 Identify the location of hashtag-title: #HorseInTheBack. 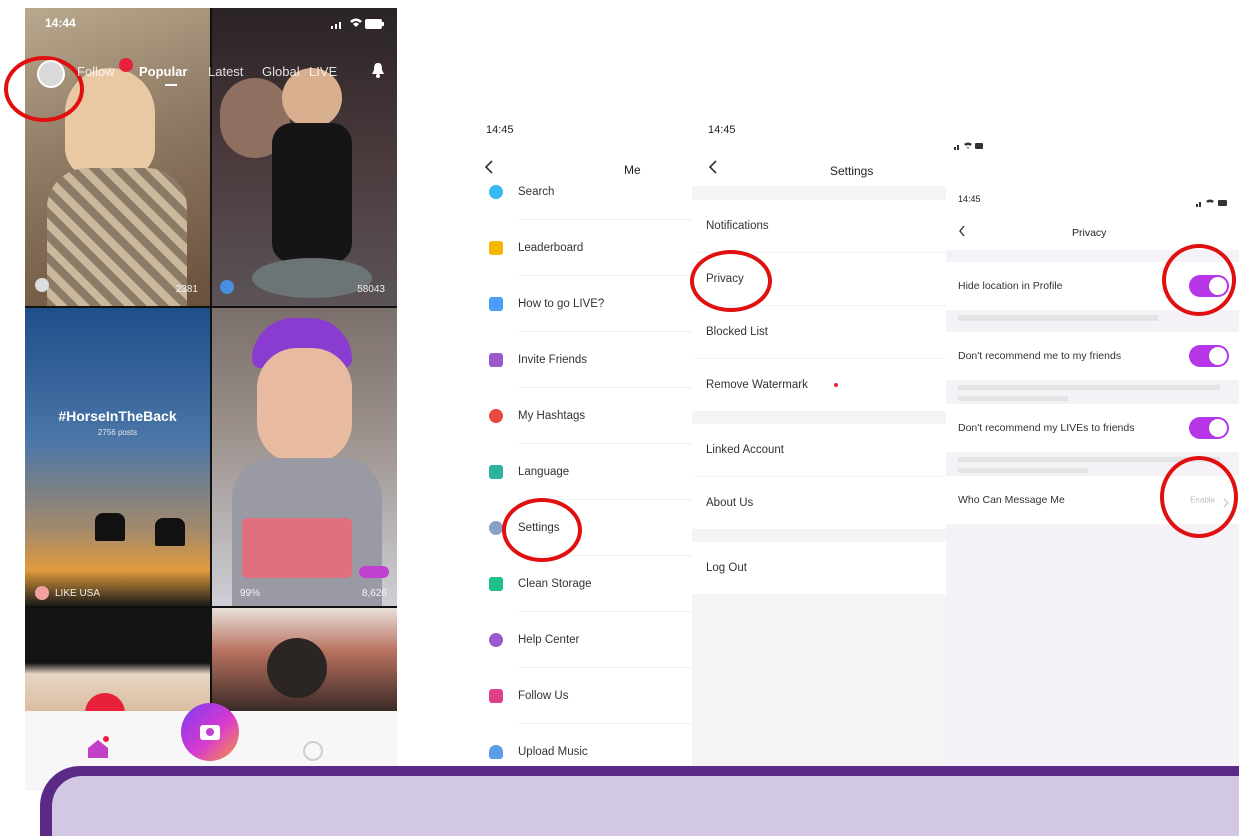
(117, 416).